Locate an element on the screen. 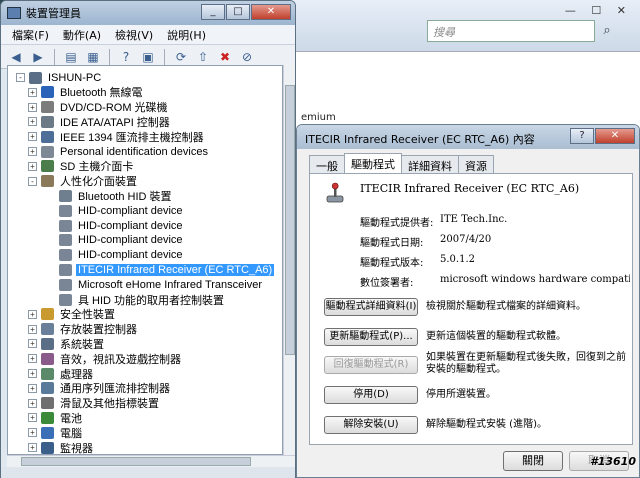 Image resolution: width=640 pixels, height=478 pixels. help-button: ? is located at coordinates (582, 136).